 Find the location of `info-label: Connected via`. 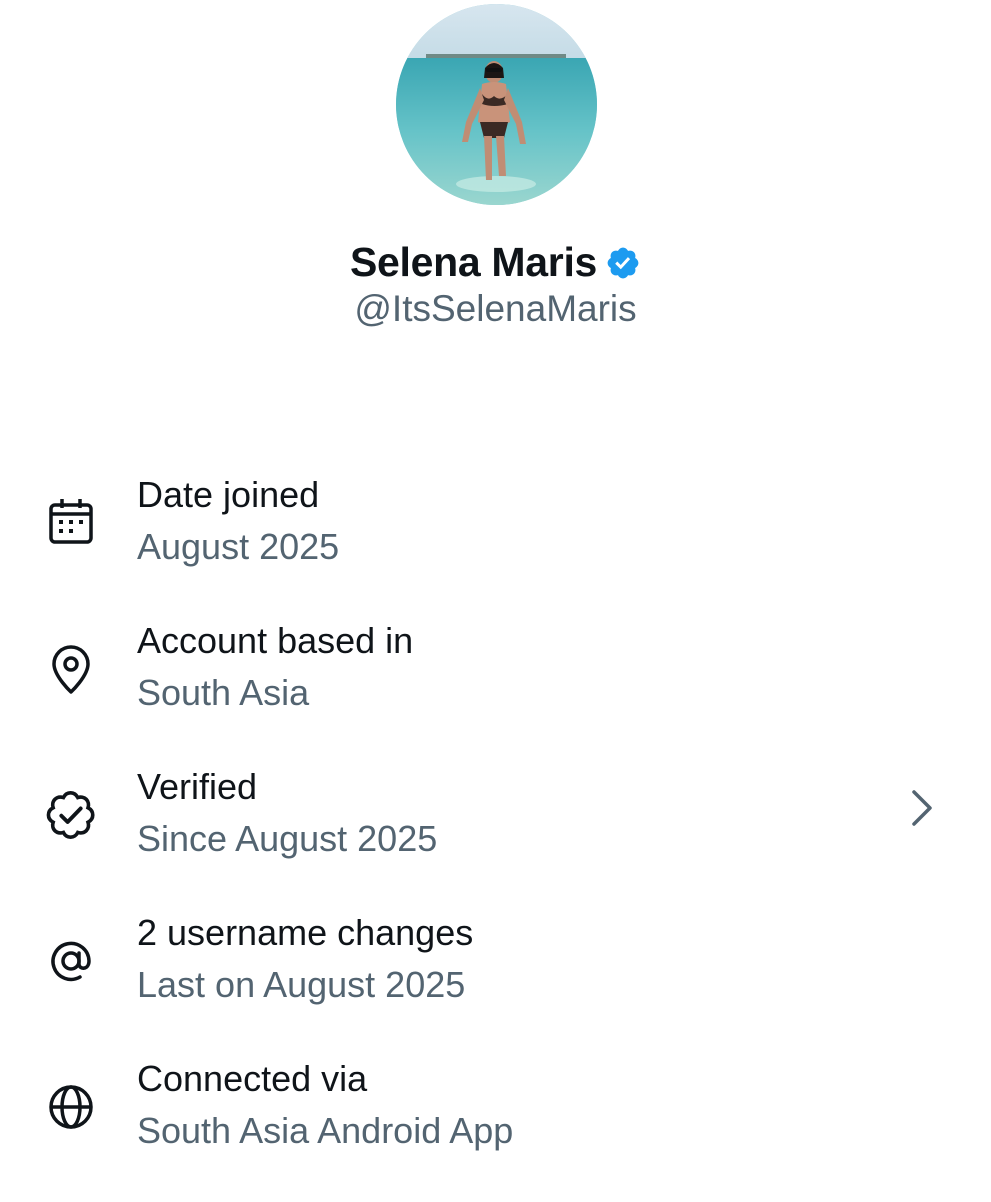

info-label: Connected via is located at coordinates (252, 1078).